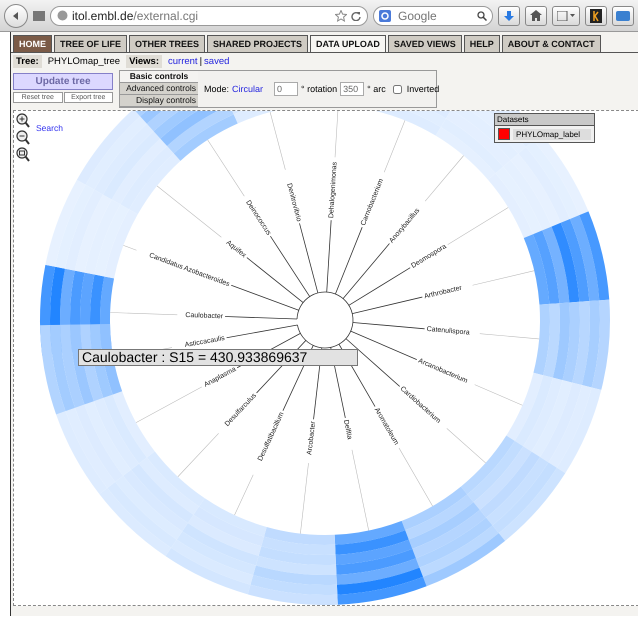 This screenshot has height=617, width=638. I want to click on house-icon, so click(536, 15).